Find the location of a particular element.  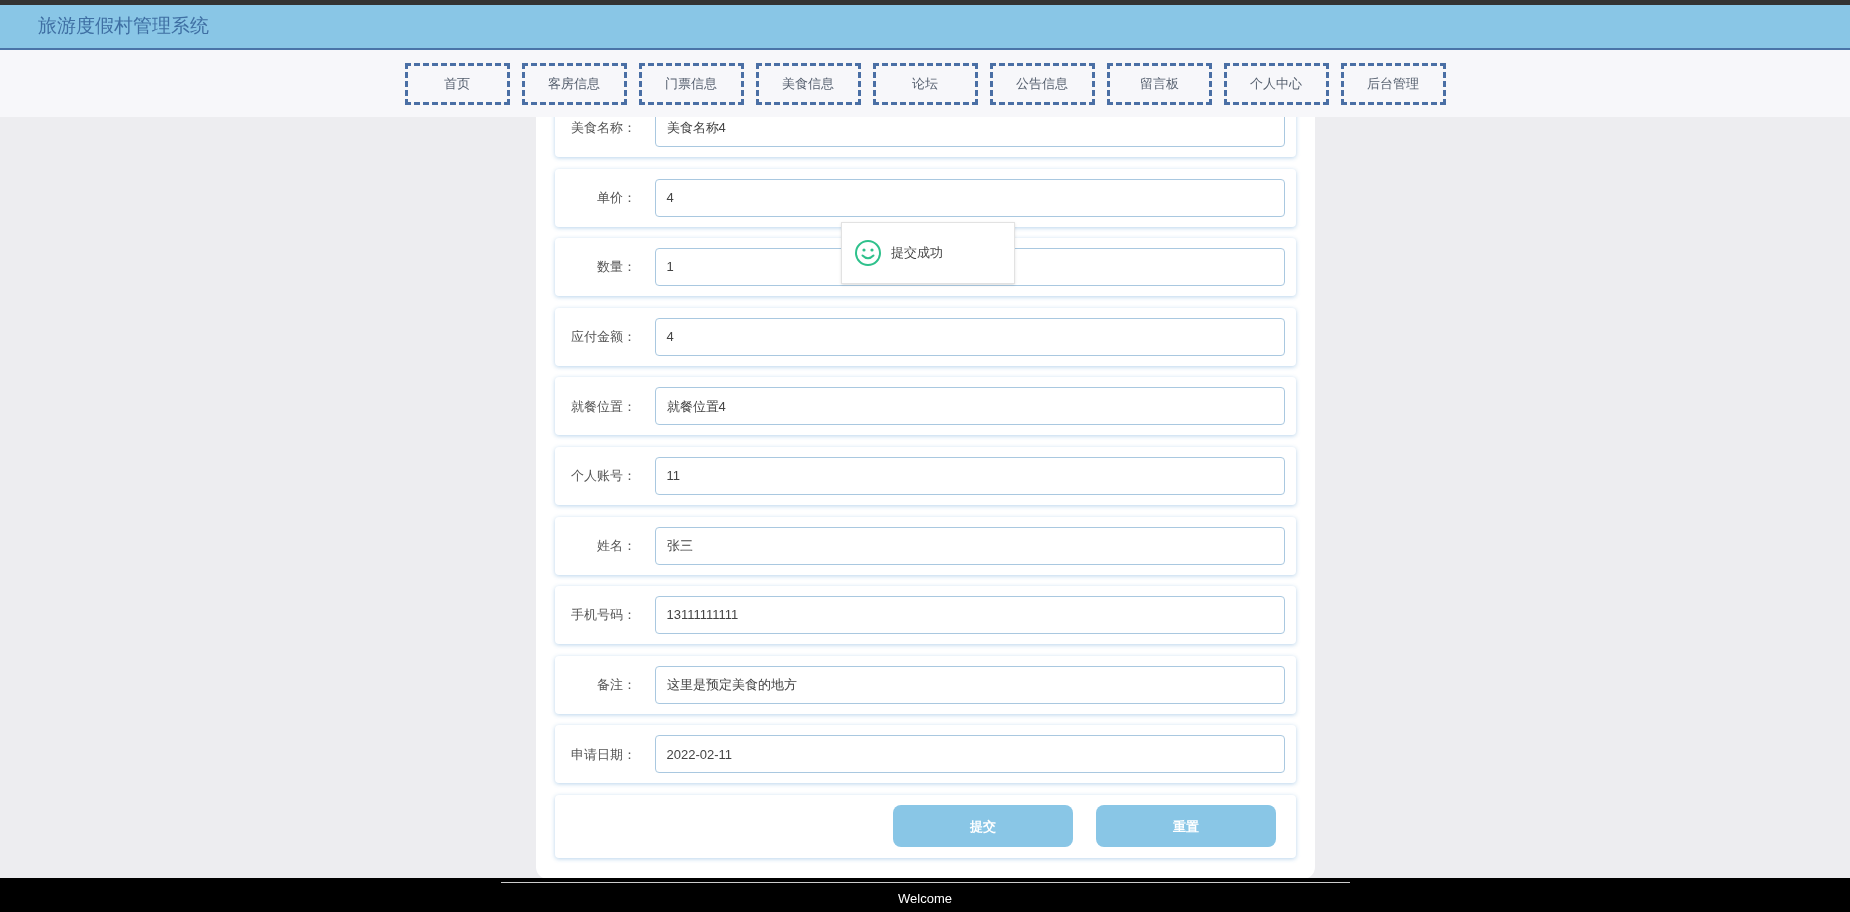

text-input: 2022-02-11 is located at coordinates (969, 754).